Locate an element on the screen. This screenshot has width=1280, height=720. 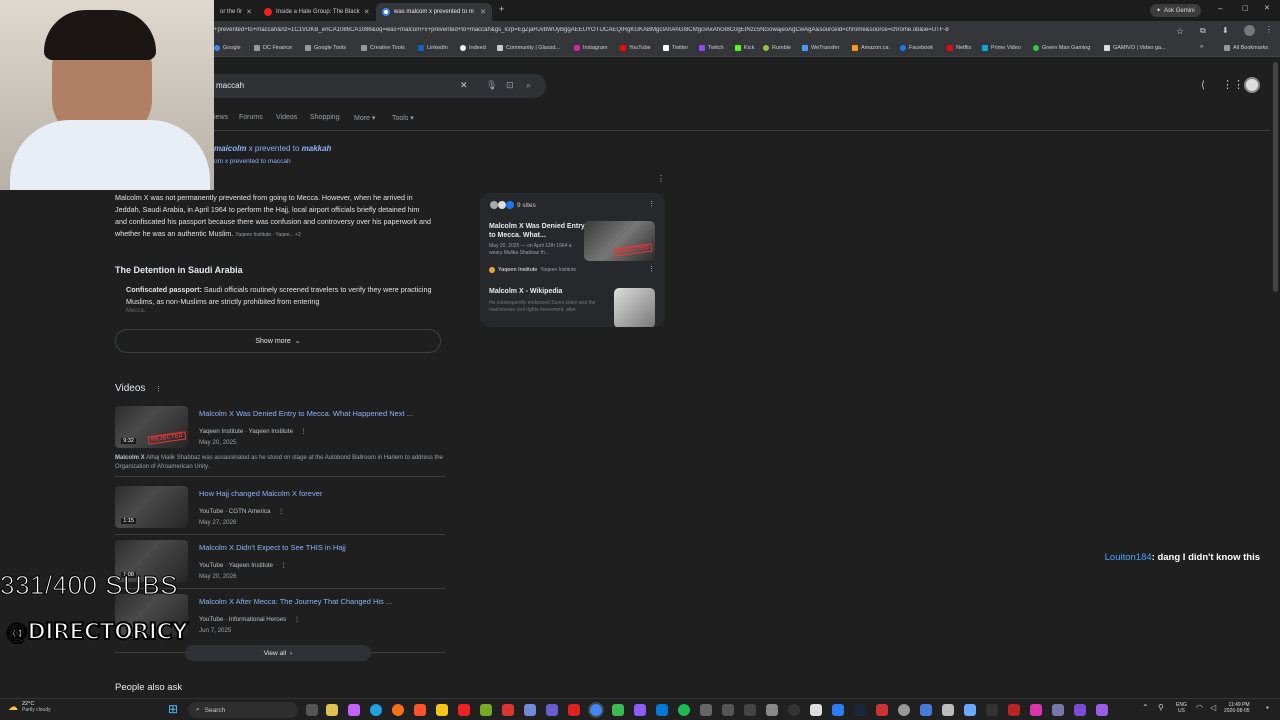
edge-icon is located at coordinates (376, 710).